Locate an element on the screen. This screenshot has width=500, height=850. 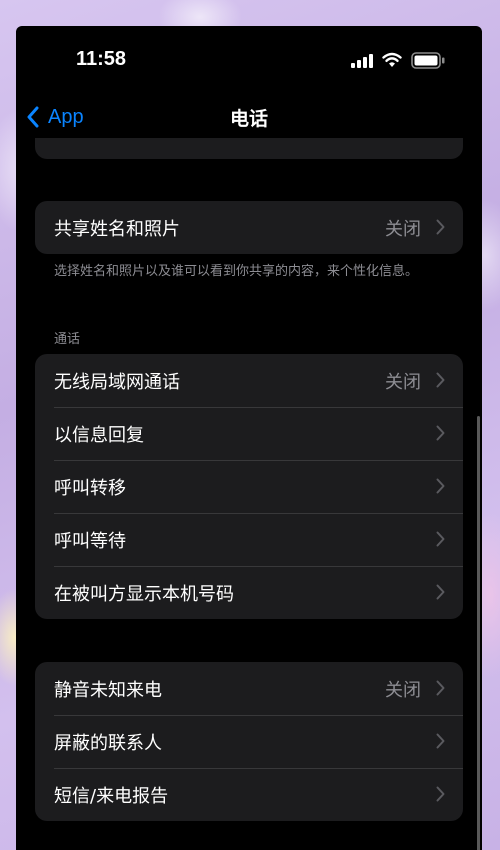
row-label: 屏蔽的联系人 is located at coordinates (108, 743).